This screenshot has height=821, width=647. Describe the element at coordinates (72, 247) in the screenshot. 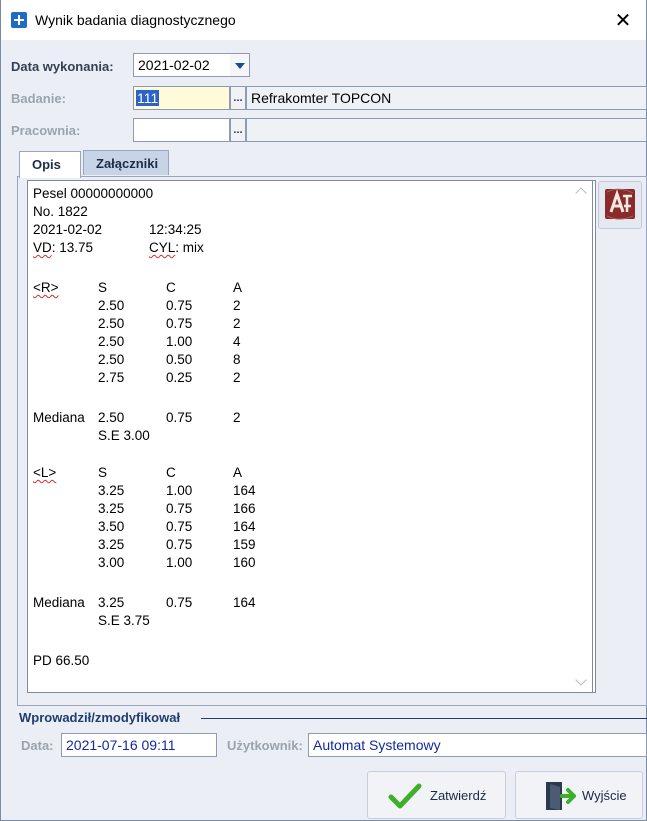

I see `vd-value: : 13.75` at that location.